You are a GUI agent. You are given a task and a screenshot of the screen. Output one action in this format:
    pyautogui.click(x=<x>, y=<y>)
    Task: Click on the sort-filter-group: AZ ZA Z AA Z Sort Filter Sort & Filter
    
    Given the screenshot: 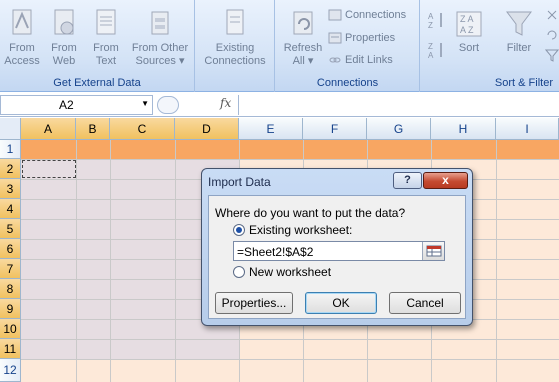 What is the action you would take?
    pyautogui.click(x=490, y=46)
    